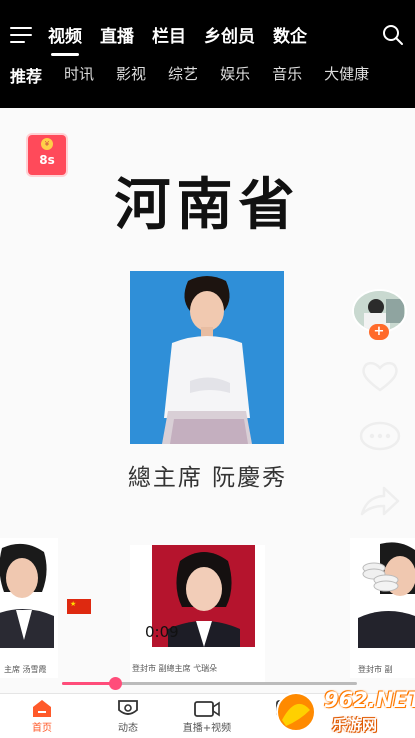 This screenshot has height=738, width=415. What do you see at coordinates (183, 75) in the screenshot?
I see `subtab-variety: 综艺` at bounding box center [183, 75].